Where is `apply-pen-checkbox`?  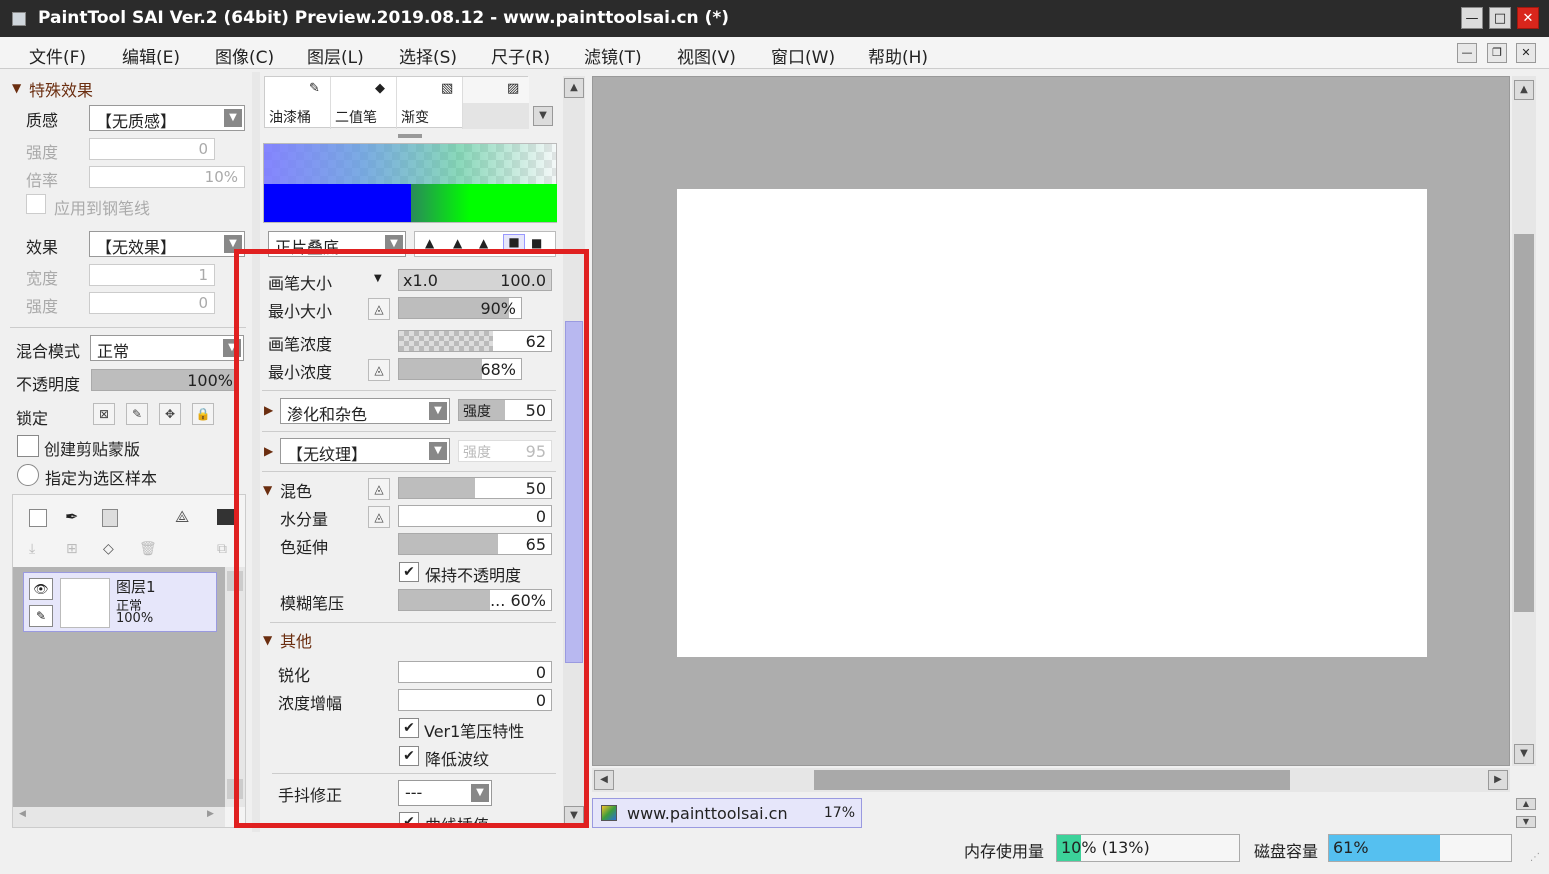
apply-pen-checkbox is located at coordinates (36, 204).